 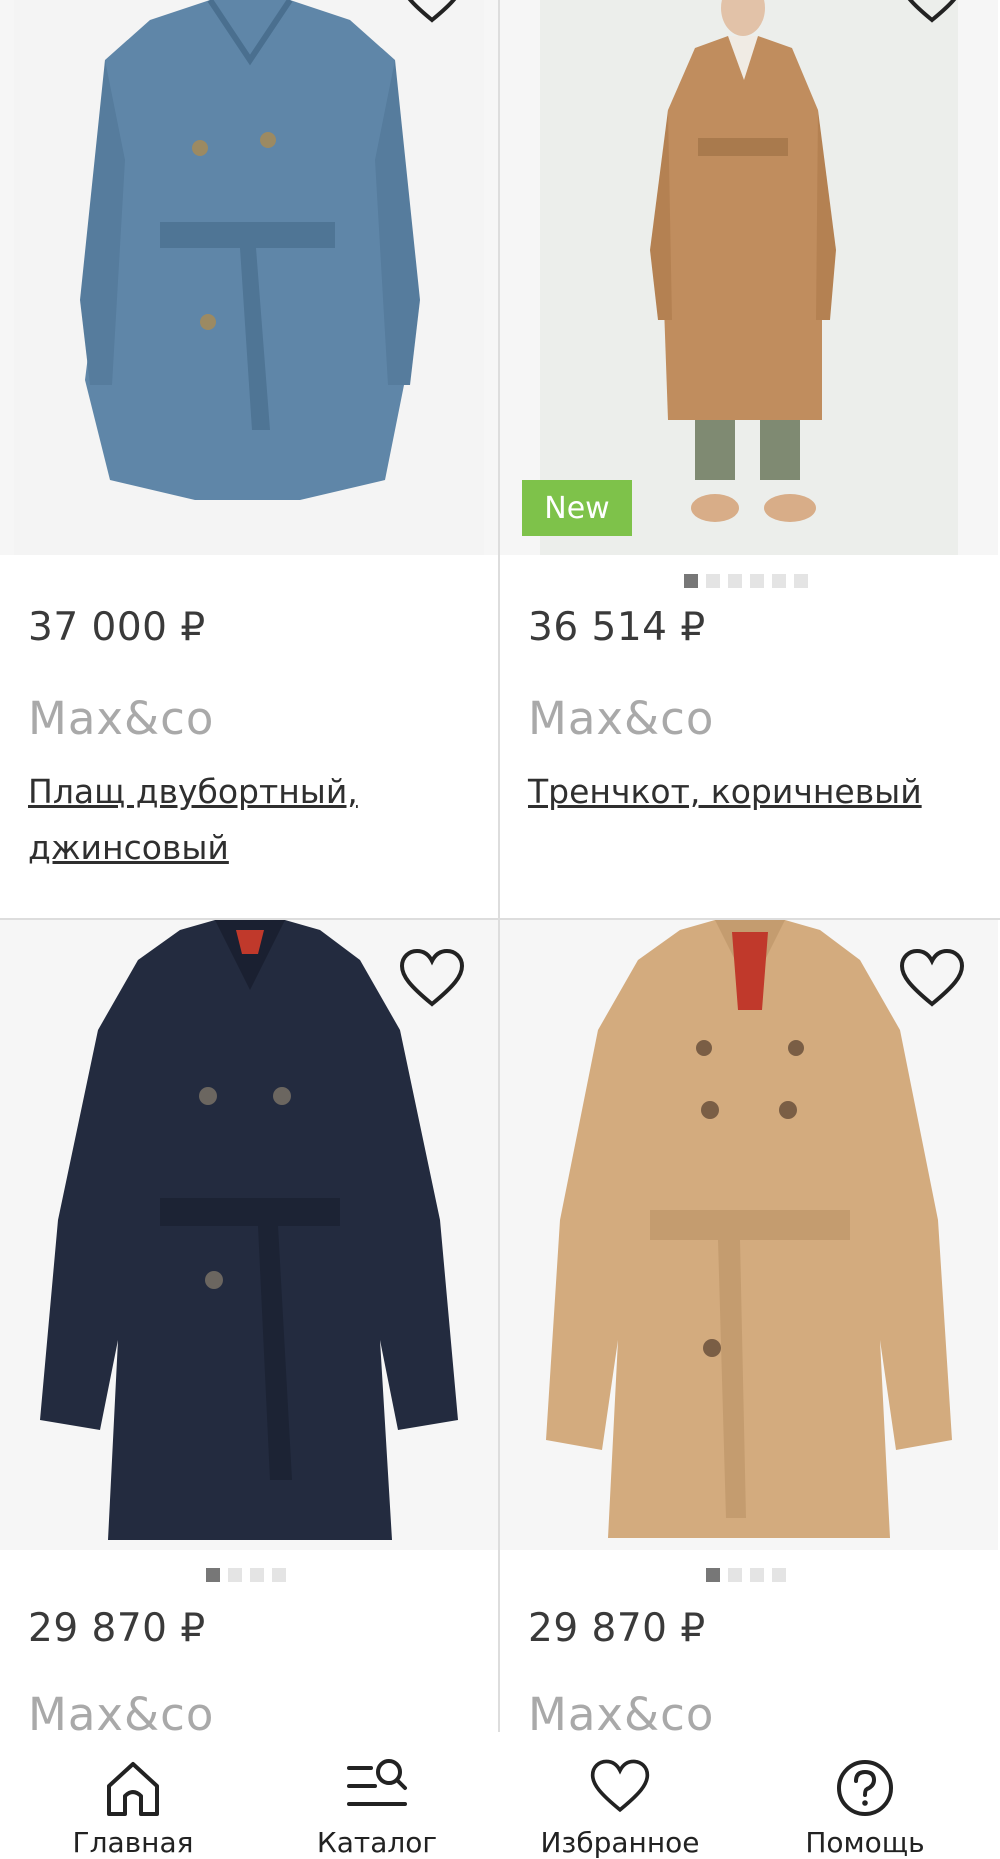 I want to click on tab-label: Помощь, so click(x=865, y=1842).